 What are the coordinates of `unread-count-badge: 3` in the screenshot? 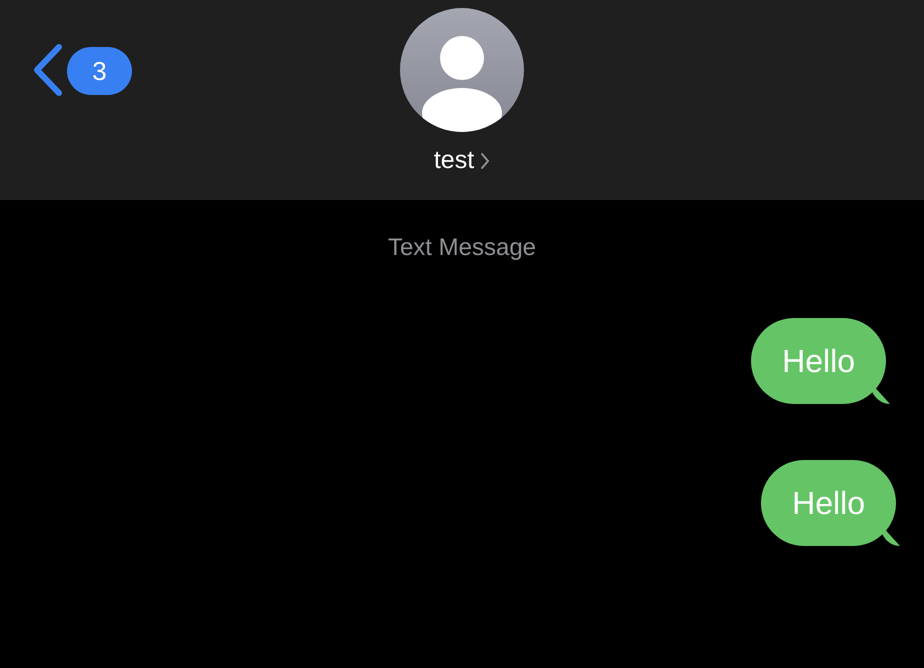 It's located at (99, 71).